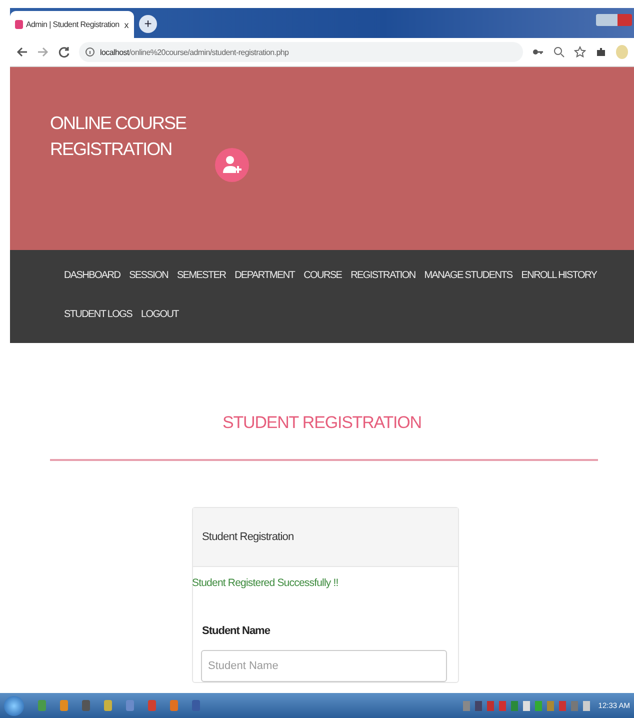 Image resolution: width=634 pixels, height=718 pixels. Describe the element at coordinates (148, 276) in the screenshot. I see `nav-link: SESSION` at that location.